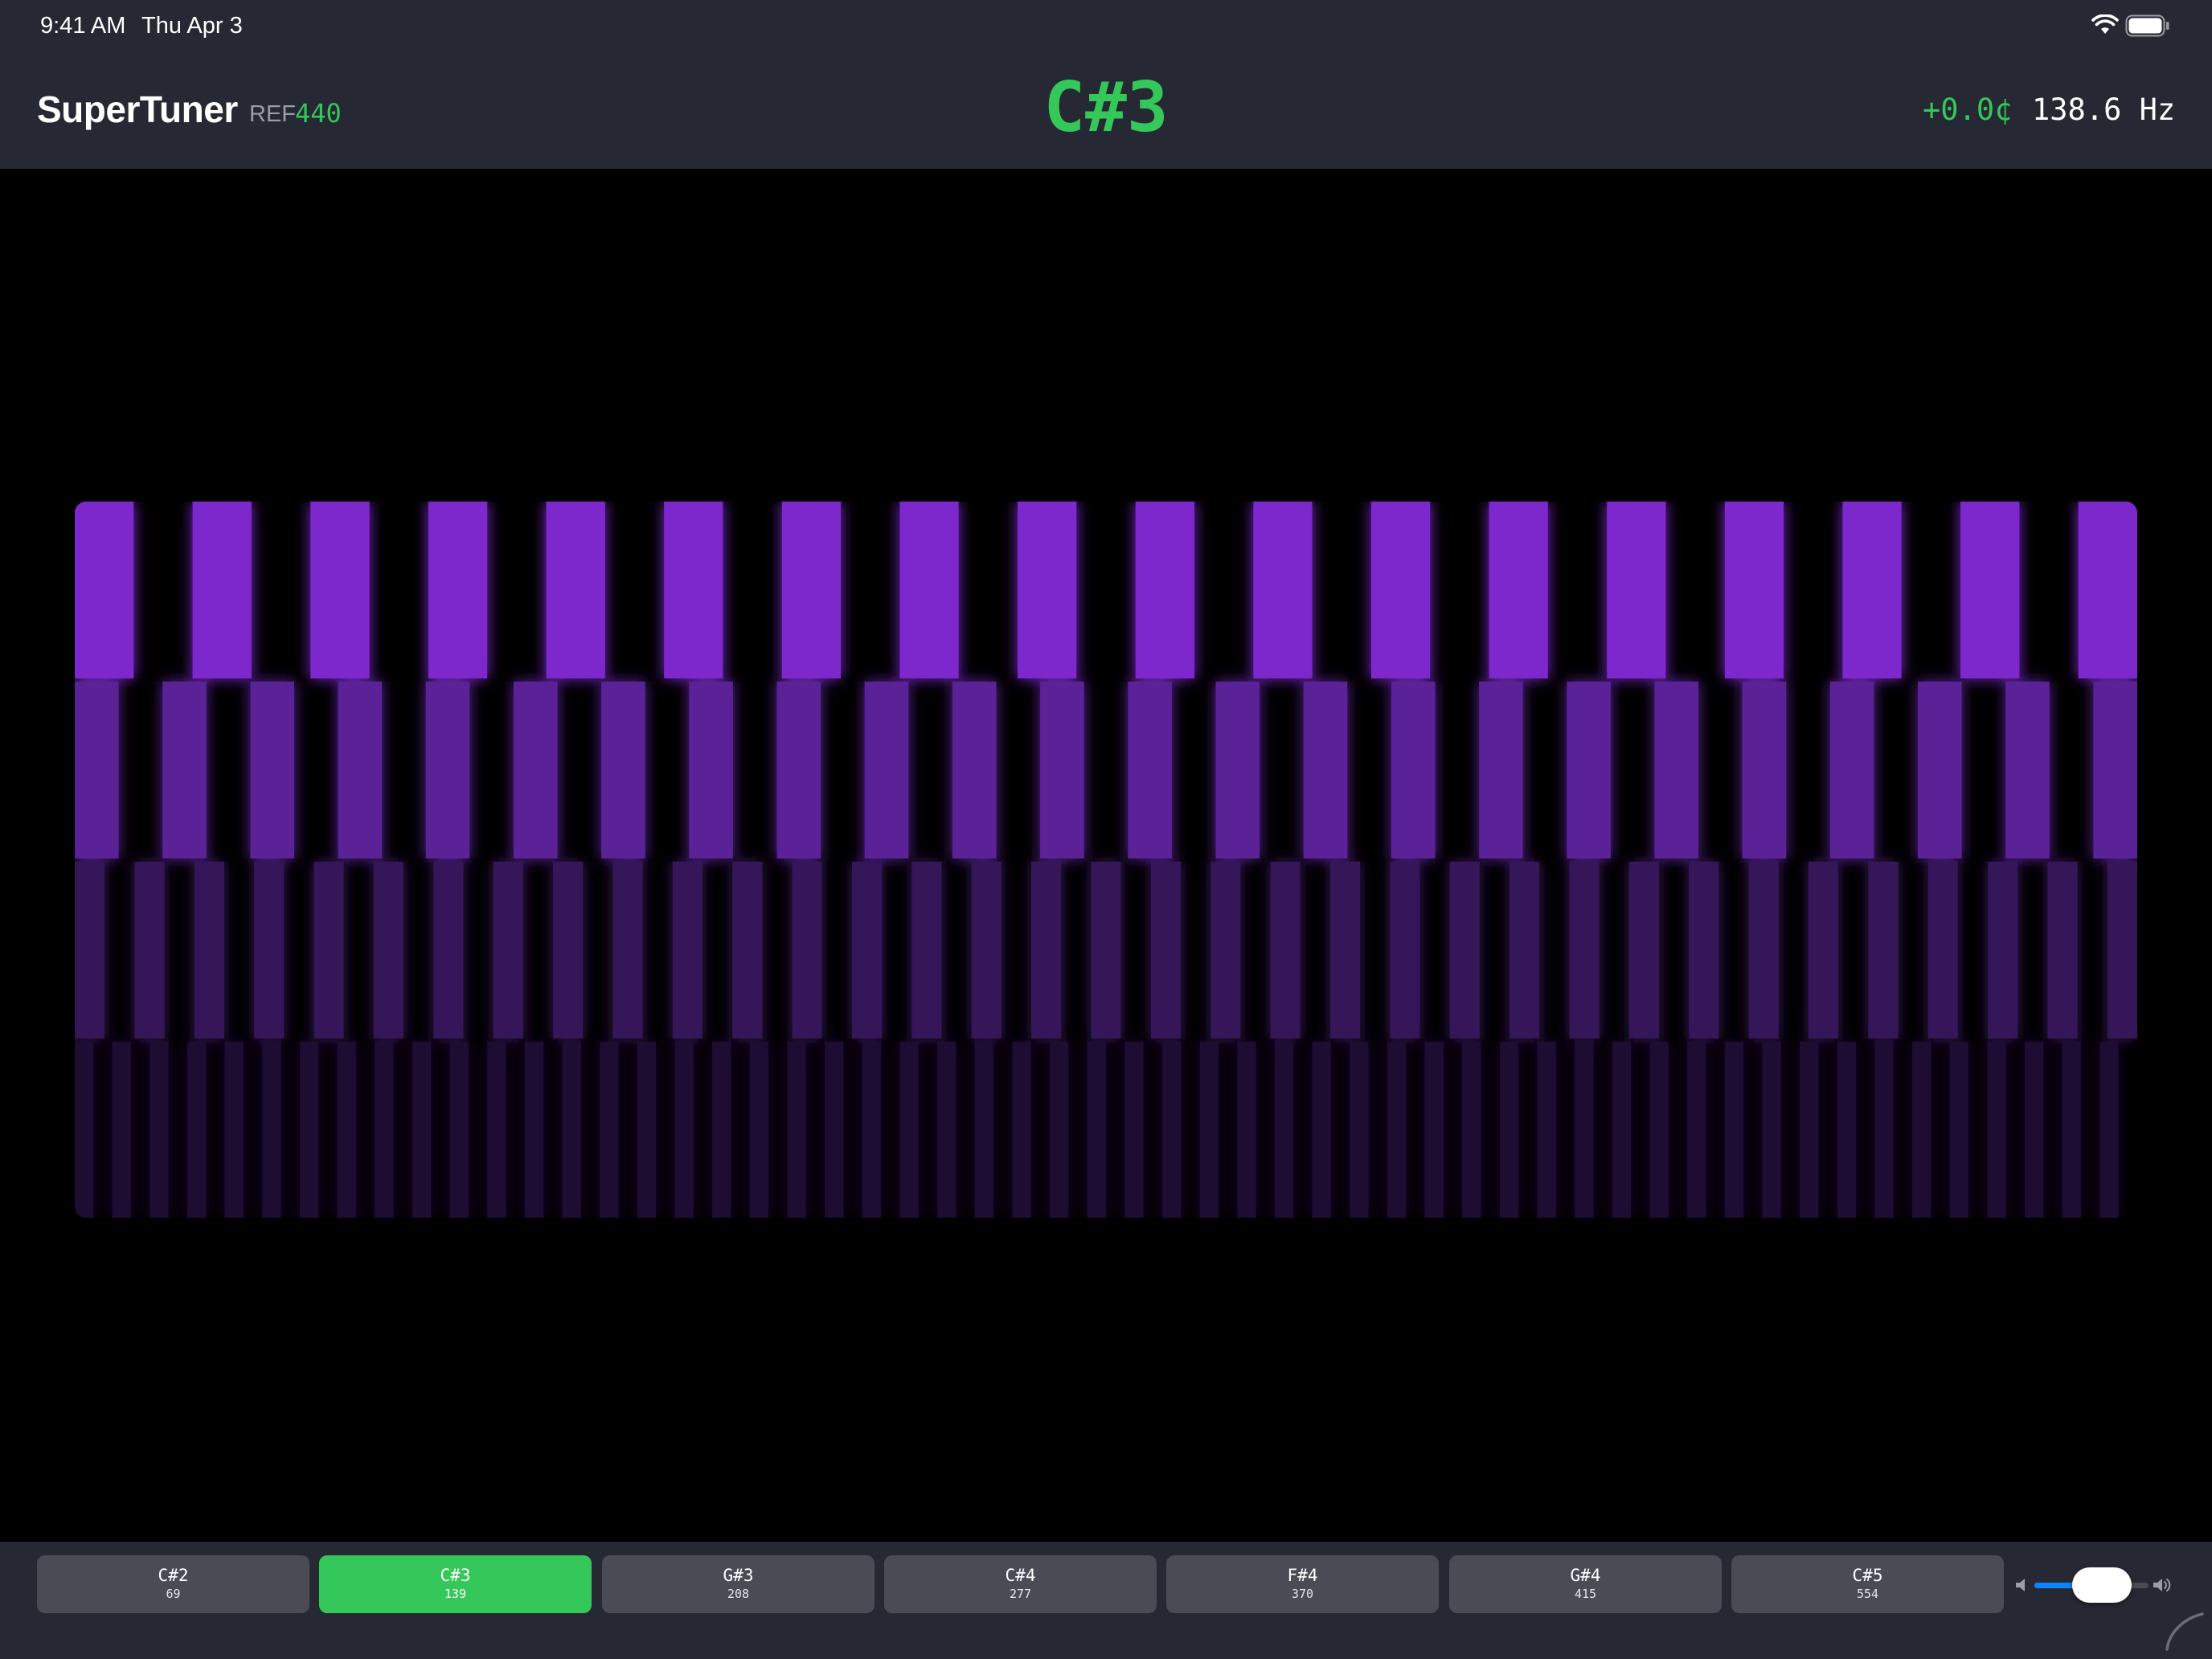  What do you see at coordinates (1020, 1584) in the screenshot?
I see `note-button: C#4 277` at bounding box center [1020, 1584].